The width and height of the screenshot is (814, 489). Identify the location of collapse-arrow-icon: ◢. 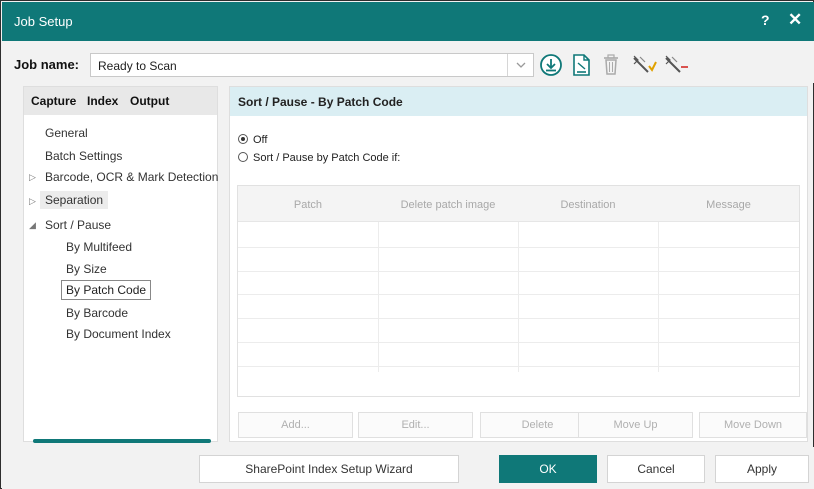
(32, 225).